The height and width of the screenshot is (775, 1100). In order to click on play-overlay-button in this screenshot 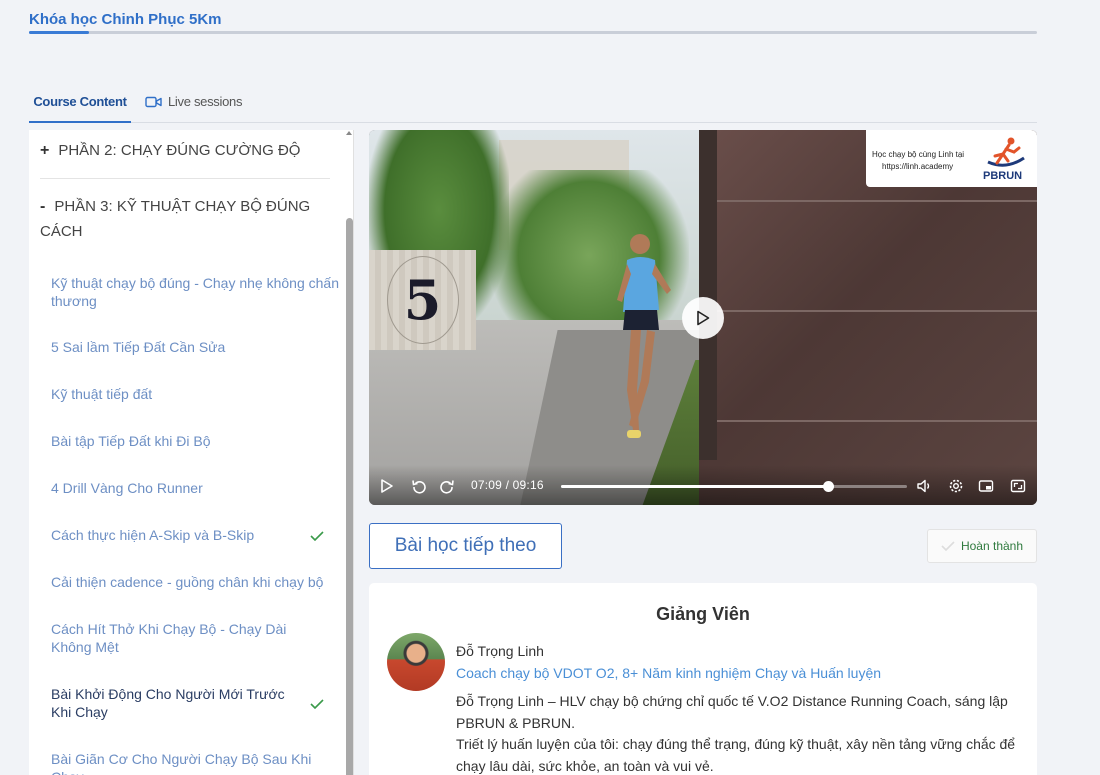, I will do `click(703, 318)`.